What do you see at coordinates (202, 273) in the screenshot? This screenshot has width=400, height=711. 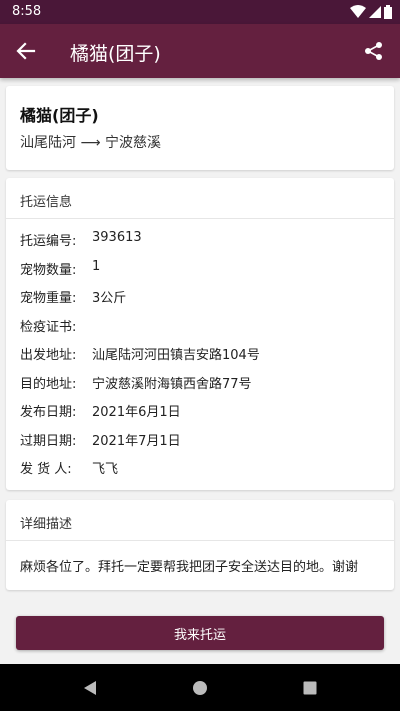 I see `info-row-pet-count: 宠物数量: 1` at bounding box center [202, 273].